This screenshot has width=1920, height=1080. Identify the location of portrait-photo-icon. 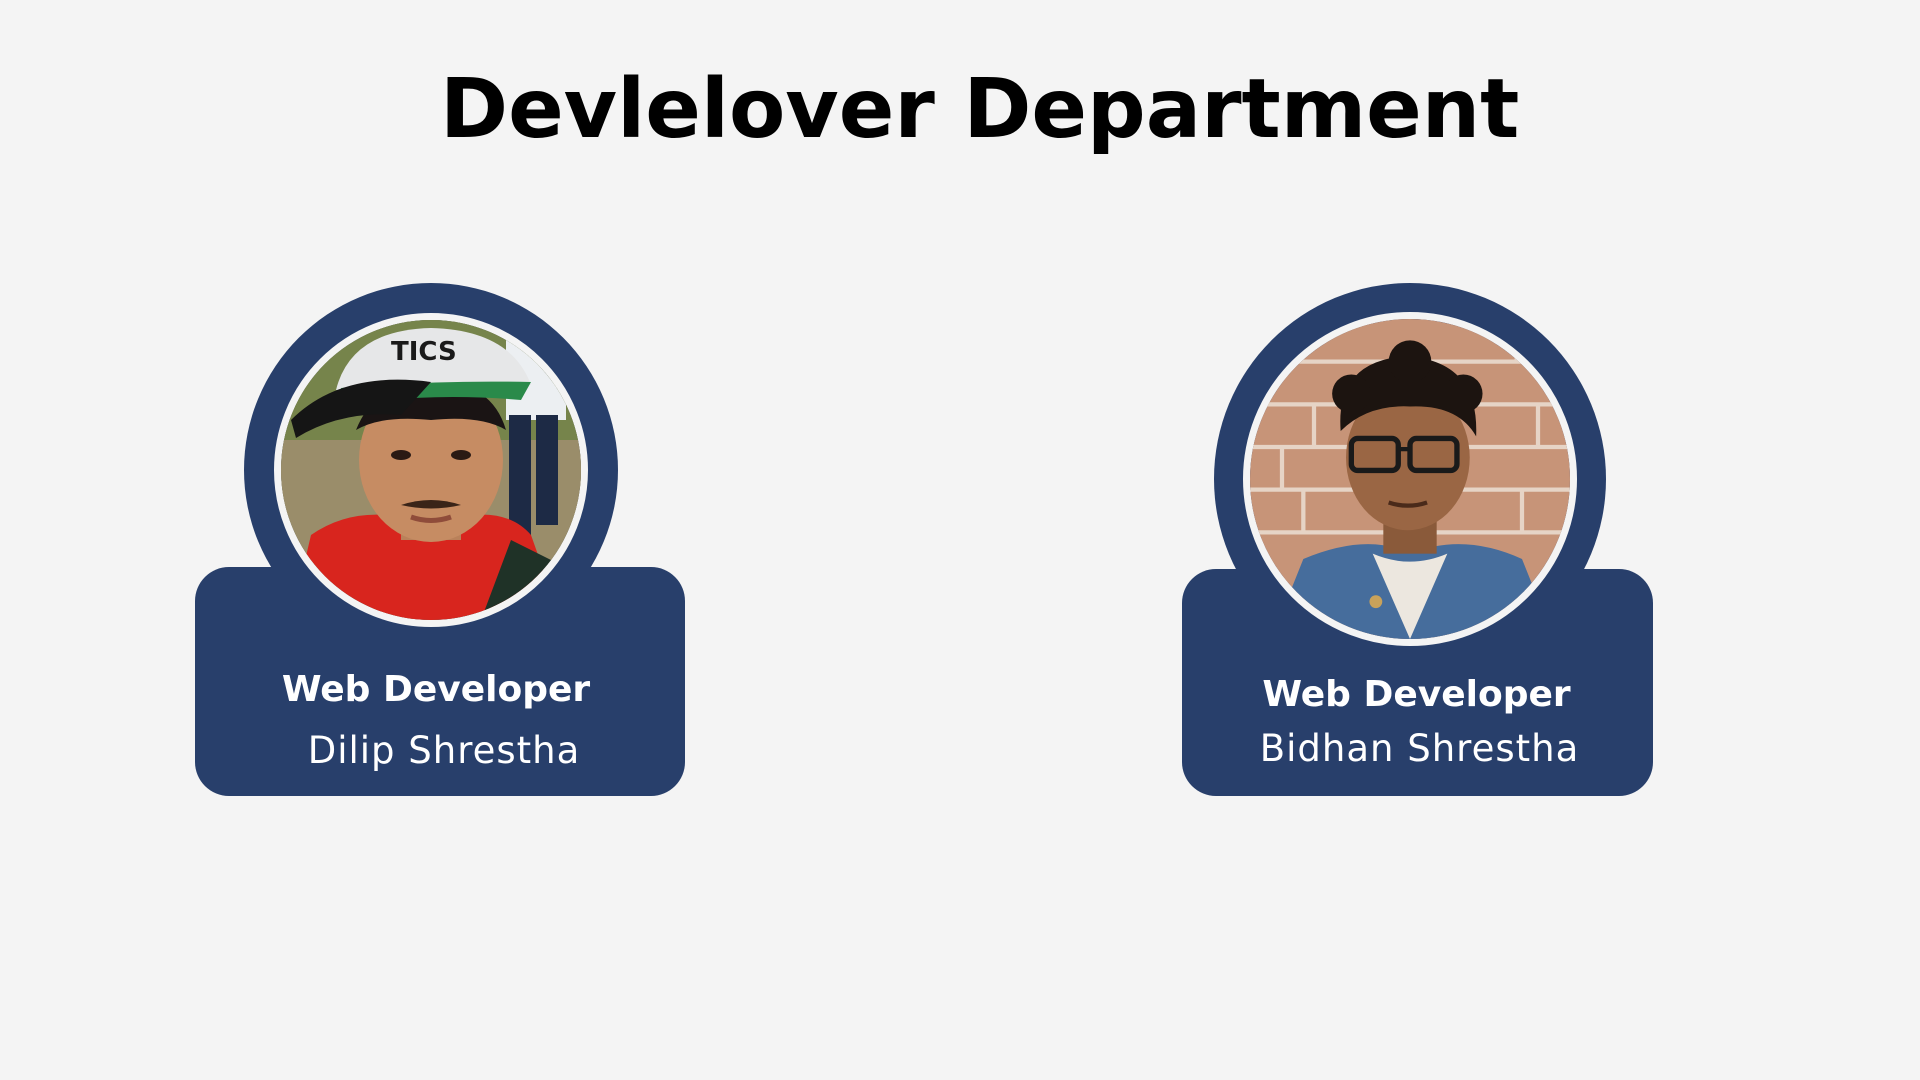
(1410, 479).